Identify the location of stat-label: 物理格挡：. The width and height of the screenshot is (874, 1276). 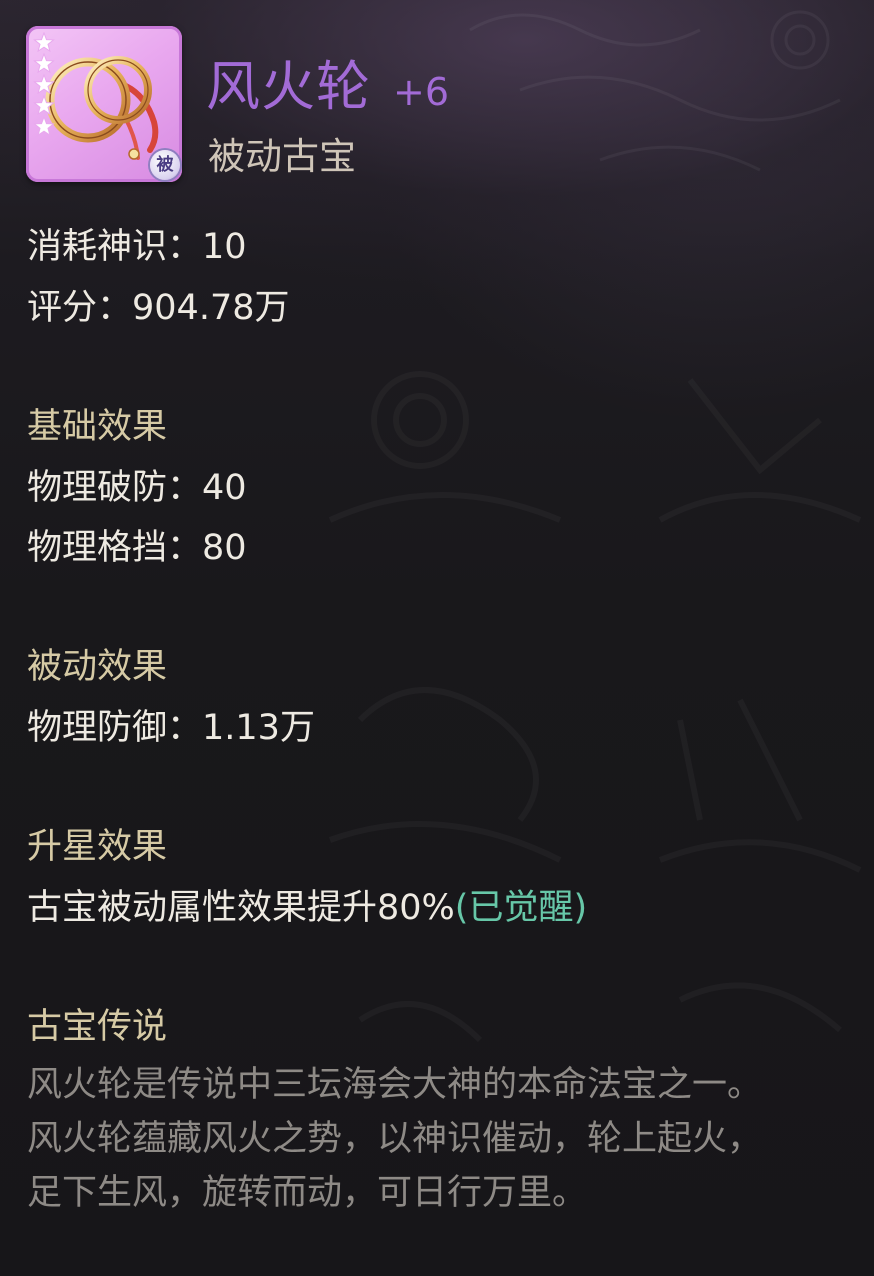
(115, 548).